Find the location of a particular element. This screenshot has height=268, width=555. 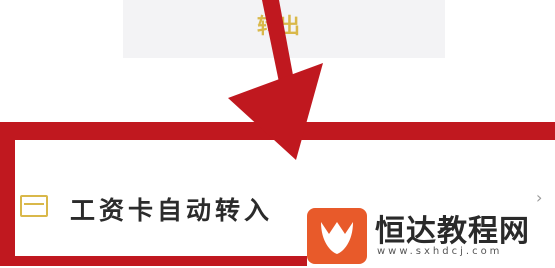

arrow-head is located at coordinates (275, 111).